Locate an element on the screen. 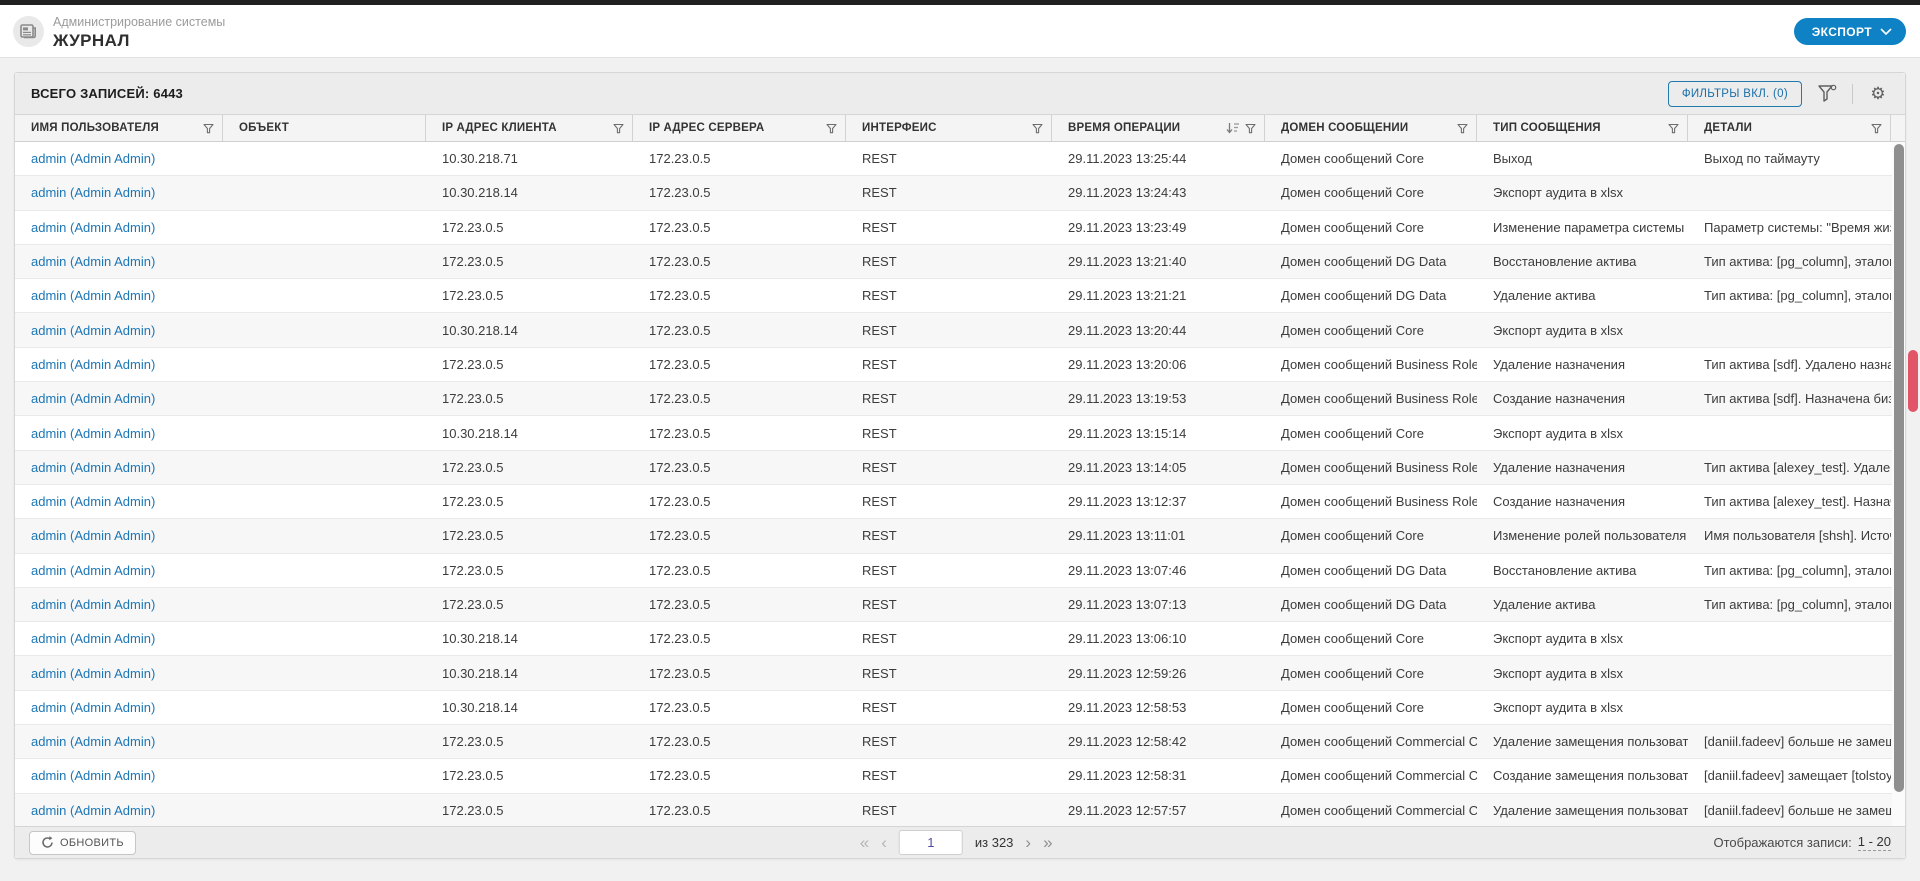  refresh-button: ОБНОВИТЬ is located at coordinates (82, 842).